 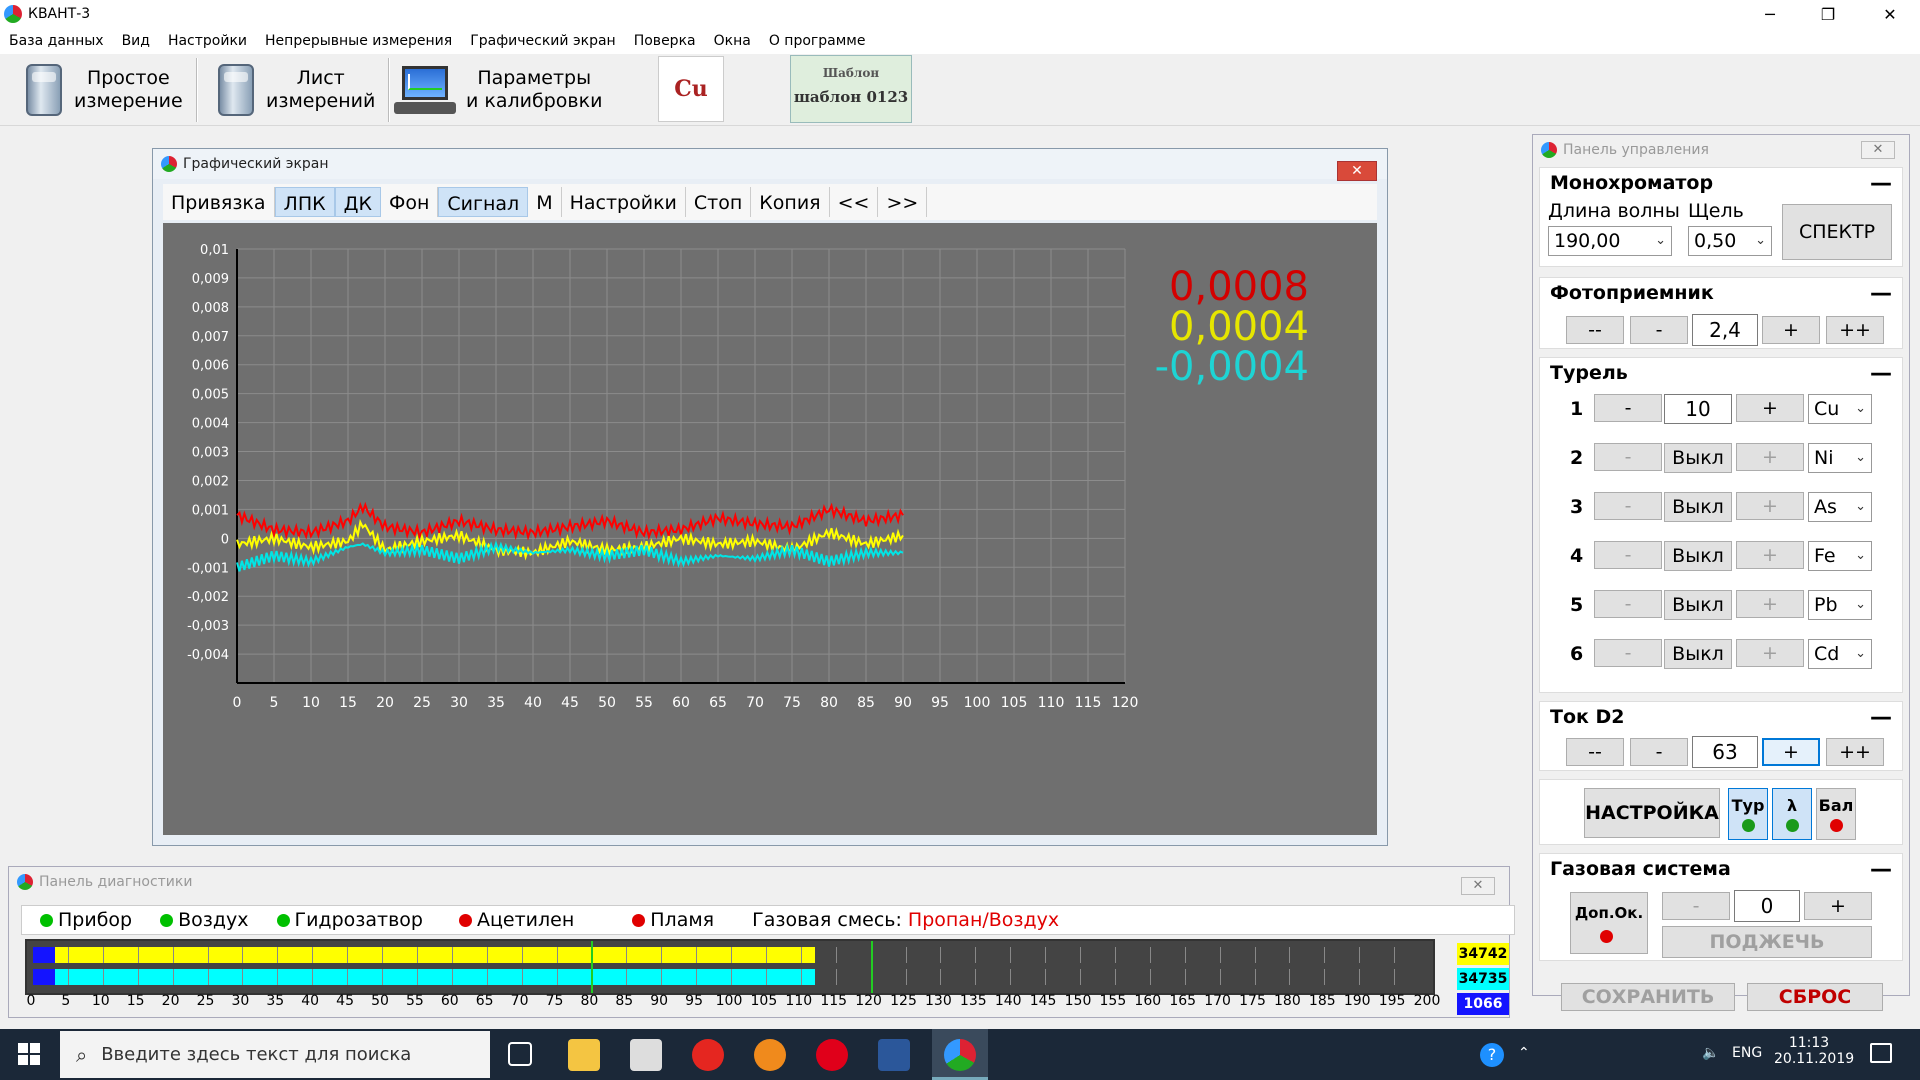 What do you see at coordinates (1524, 1053) in the screenshot?
I see `chevron-up-icon: ⌃` at bounding box center [1524, 1053].